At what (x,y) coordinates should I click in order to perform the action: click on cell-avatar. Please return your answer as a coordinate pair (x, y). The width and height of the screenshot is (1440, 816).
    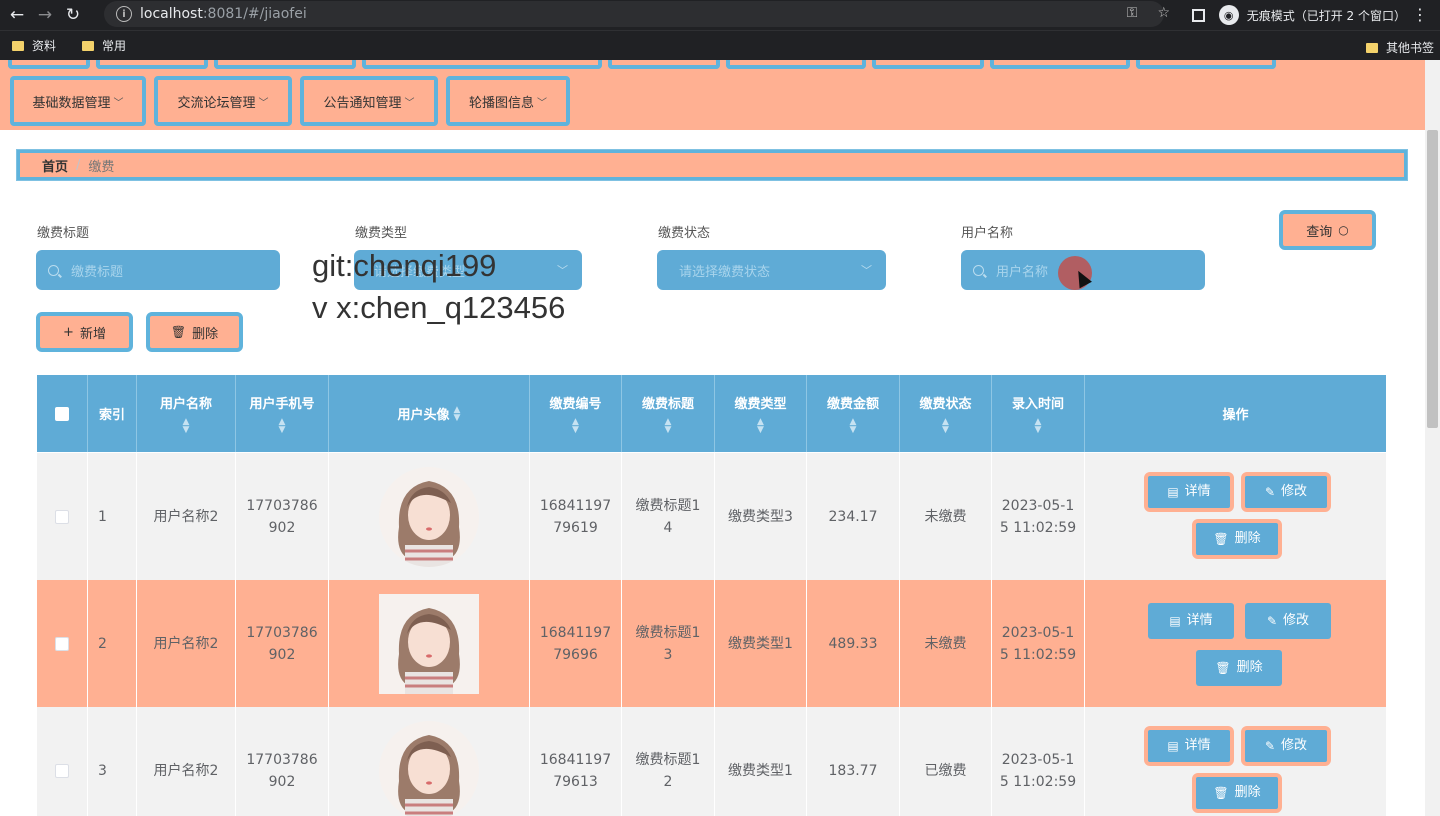
    Looking at the image, I should click on (429, 643).